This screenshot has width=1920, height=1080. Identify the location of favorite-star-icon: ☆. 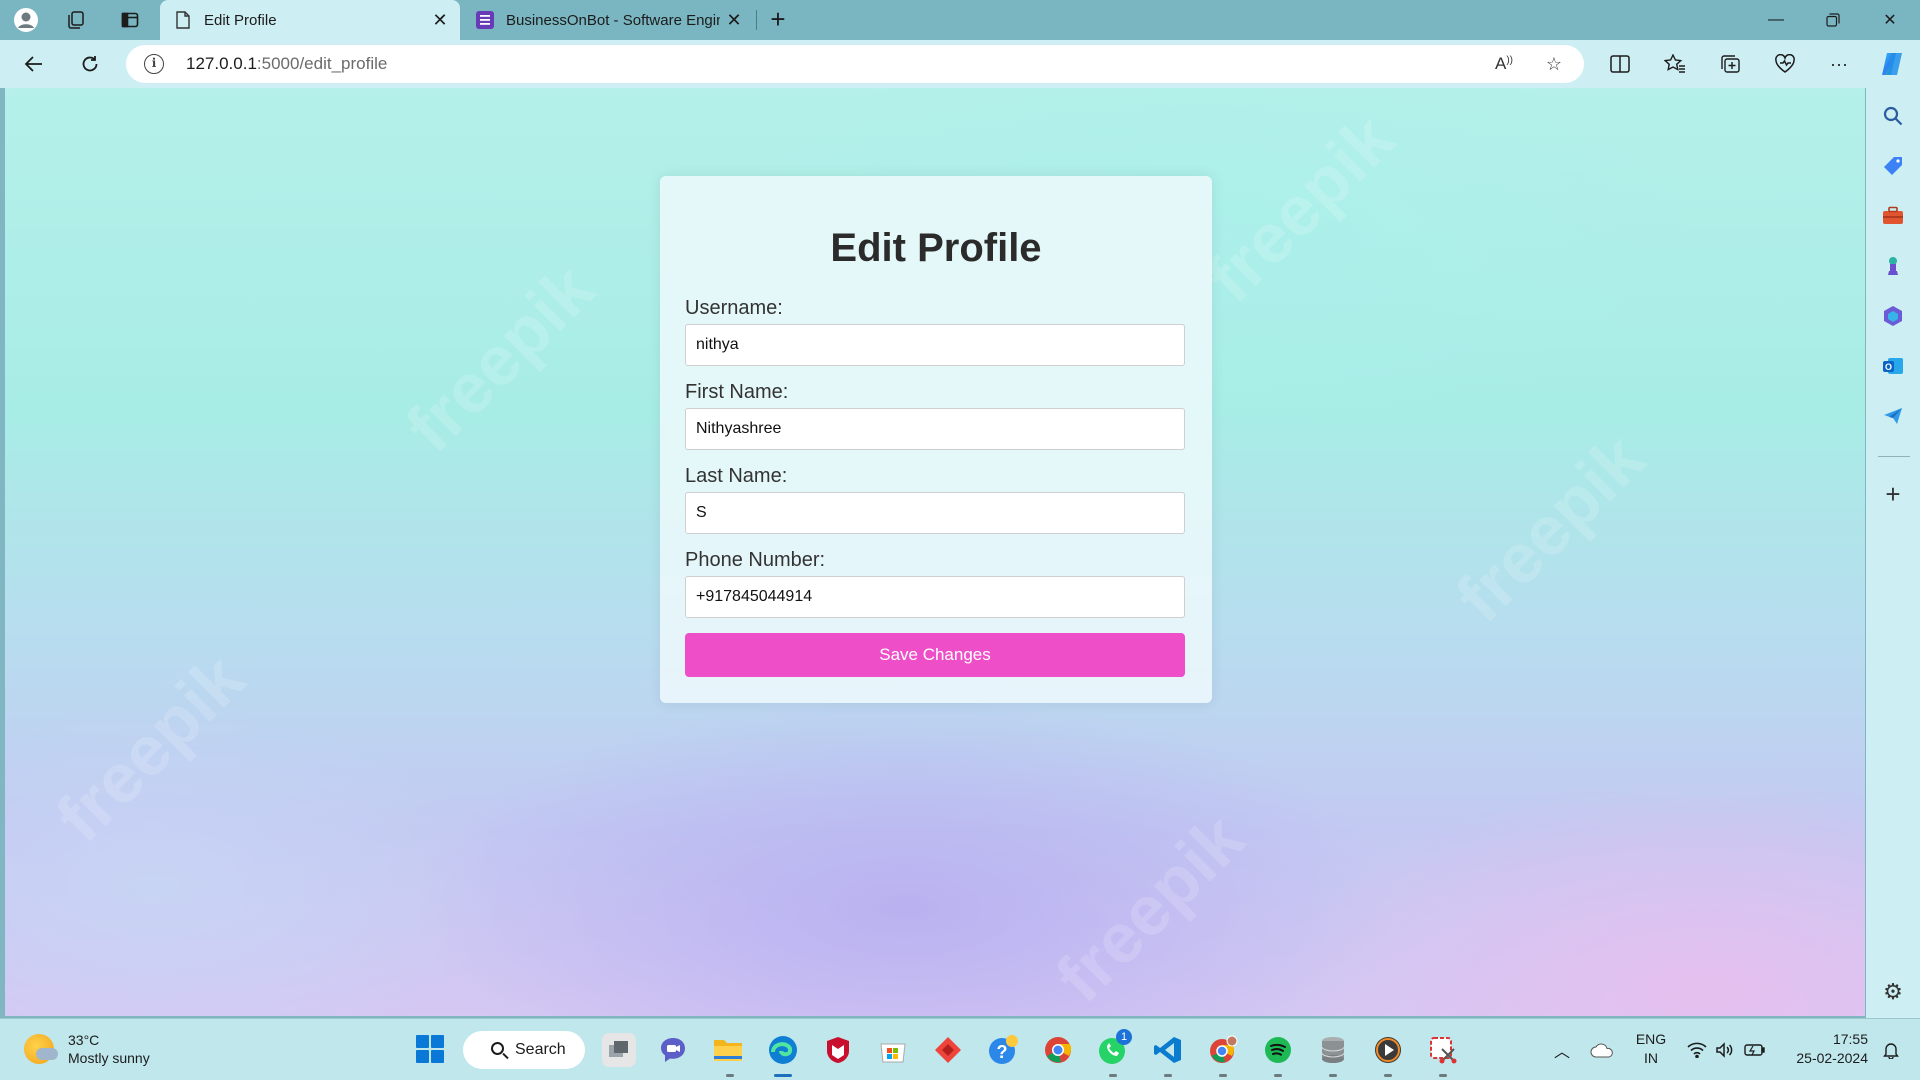
(1554, 64).